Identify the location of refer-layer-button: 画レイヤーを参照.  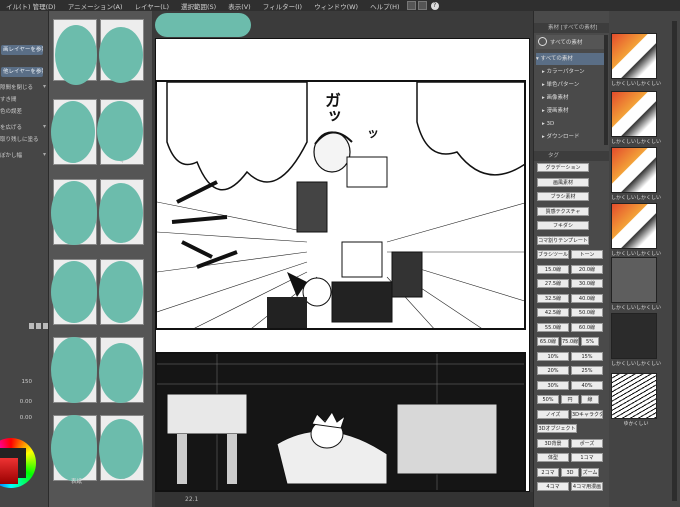
(22, 50).